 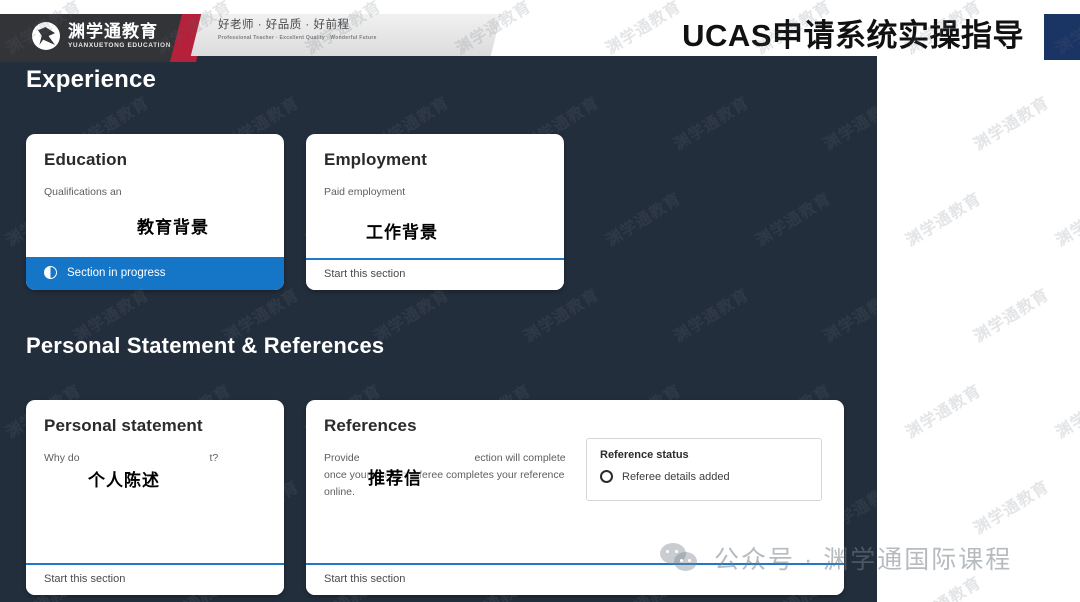 I want to click on card-personal-statement-start-link: Start this section, so click(x=155, y=579).